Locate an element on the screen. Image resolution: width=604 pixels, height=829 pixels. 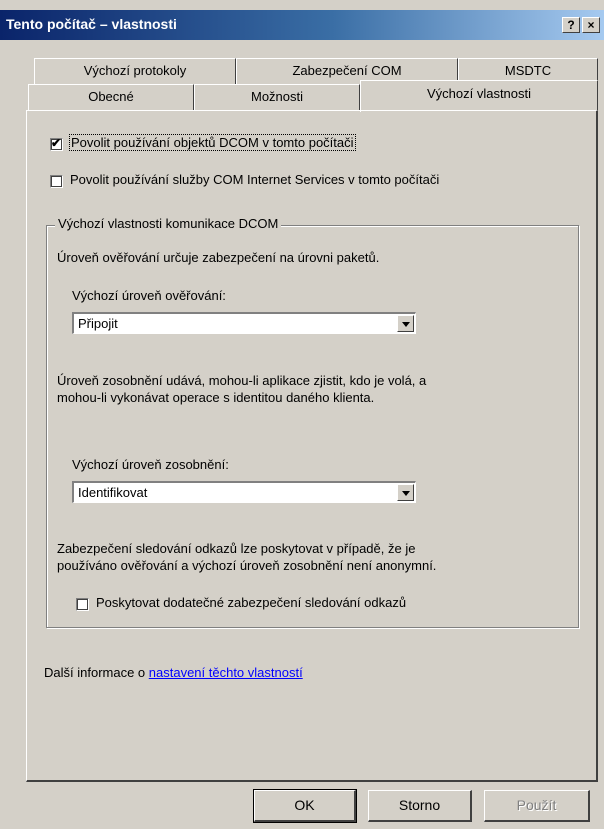
group-title: Výchozí vlastnosti komunikace DCOM is located at coordinates (168, 223).